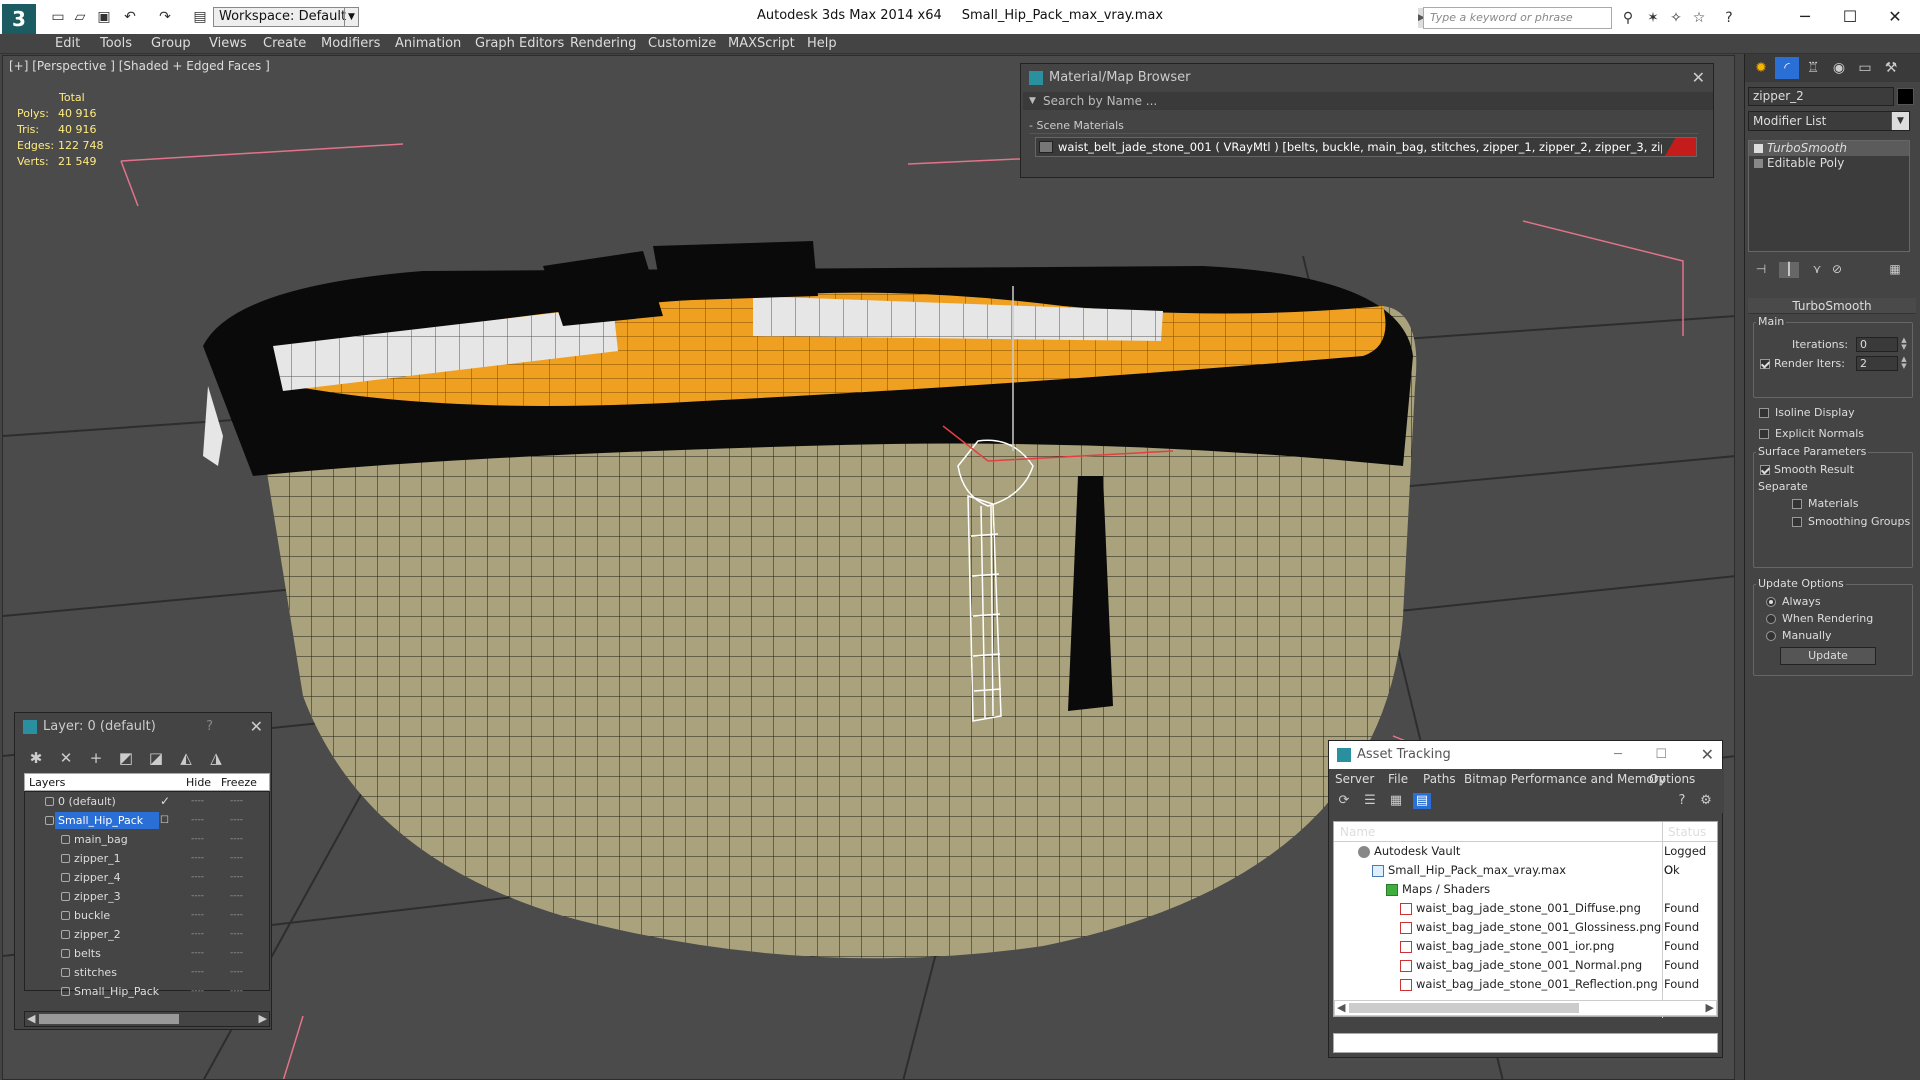  I want to click on comm-center-icon: ✧, so click(1676, 18).